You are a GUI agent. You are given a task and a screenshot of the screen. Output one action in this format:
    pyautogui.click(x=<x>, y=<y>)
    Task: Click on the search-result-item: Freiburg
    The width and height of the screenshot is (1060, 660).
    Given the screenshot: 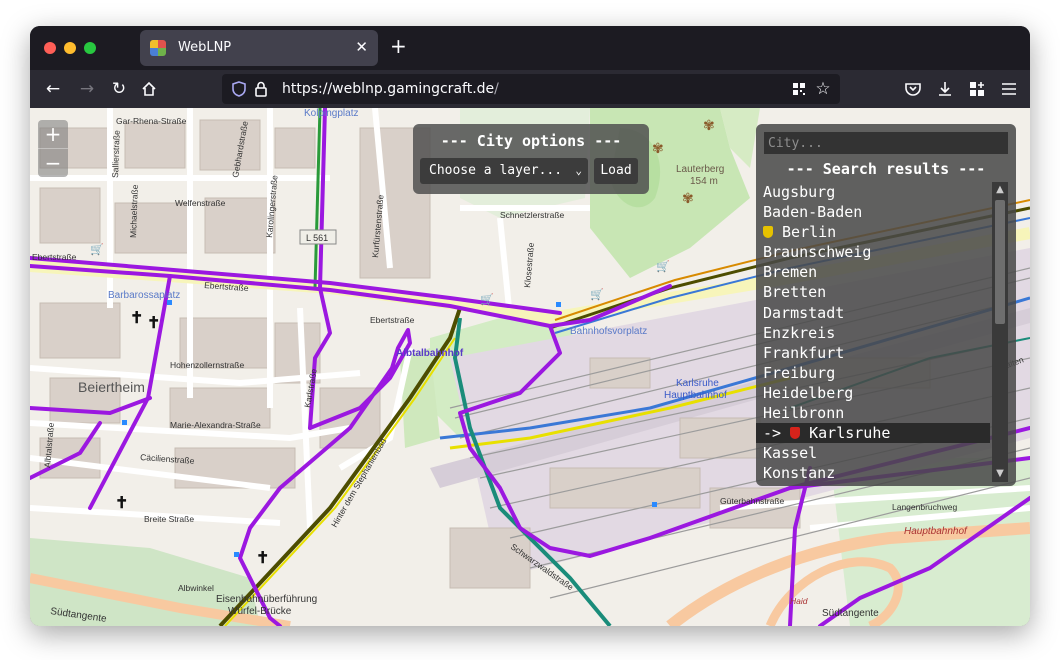 What is the action you would take?
    pyautogui.click(x=873, y=373)
    